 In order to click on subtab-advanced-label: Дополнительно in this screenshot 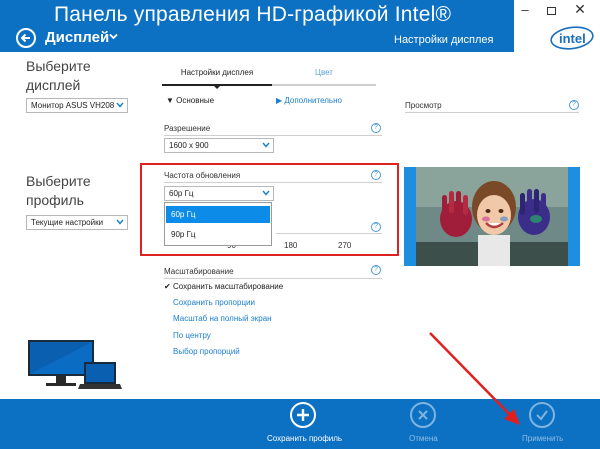, I will do `click(313, 100)`.